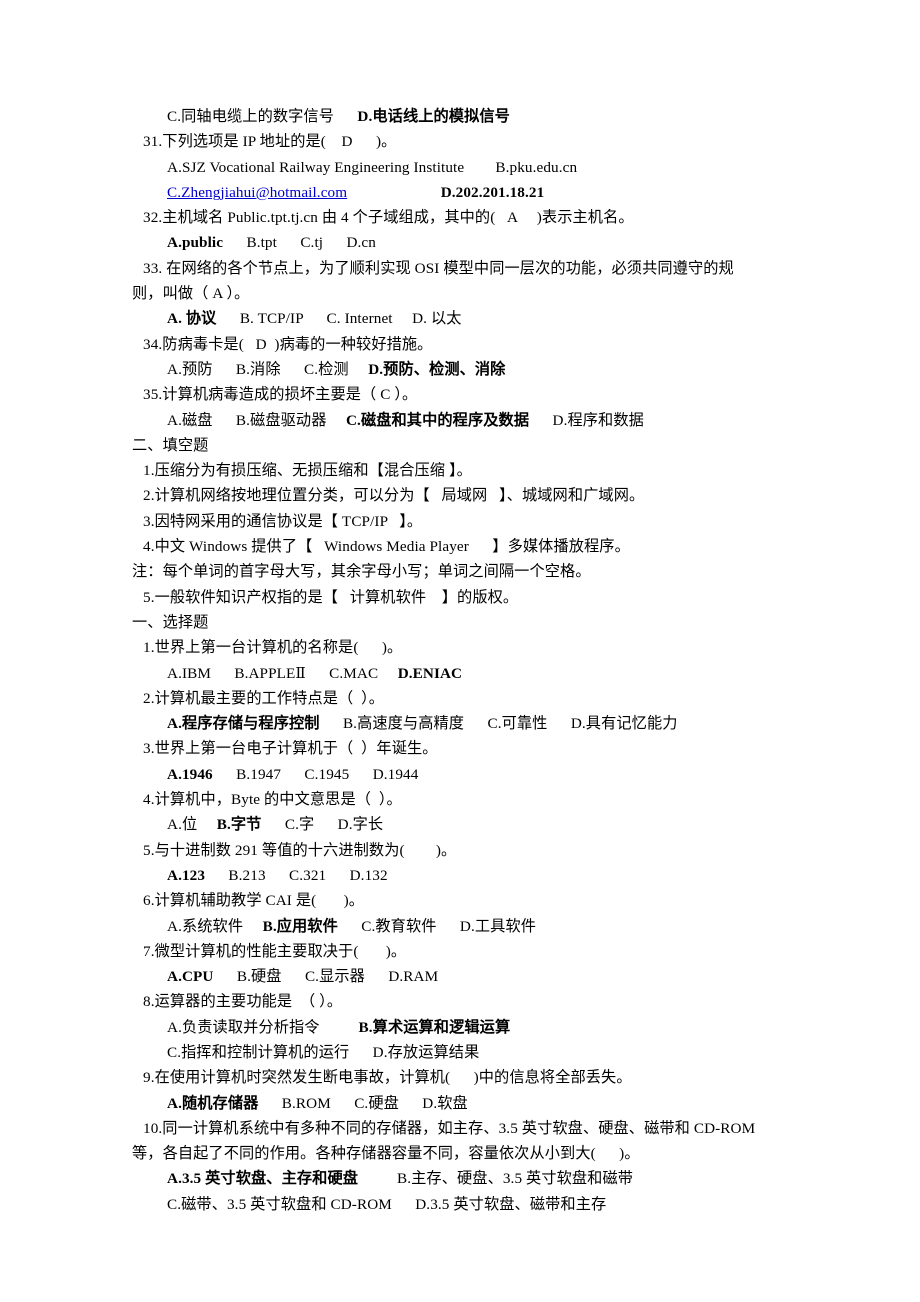  I want to click on answer-bold-run: A.public, so click(195, 243).